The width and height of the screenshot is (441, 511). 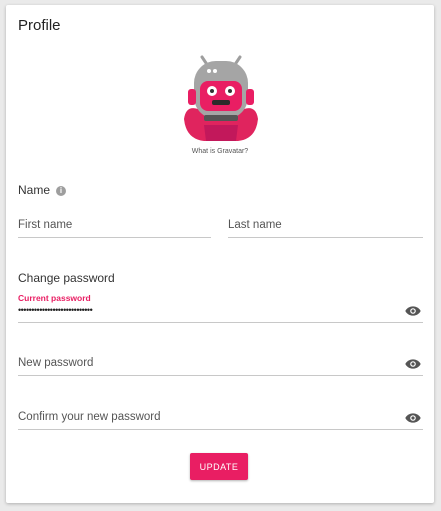 I want to click on last-name-field, so click(x=325, y=225).